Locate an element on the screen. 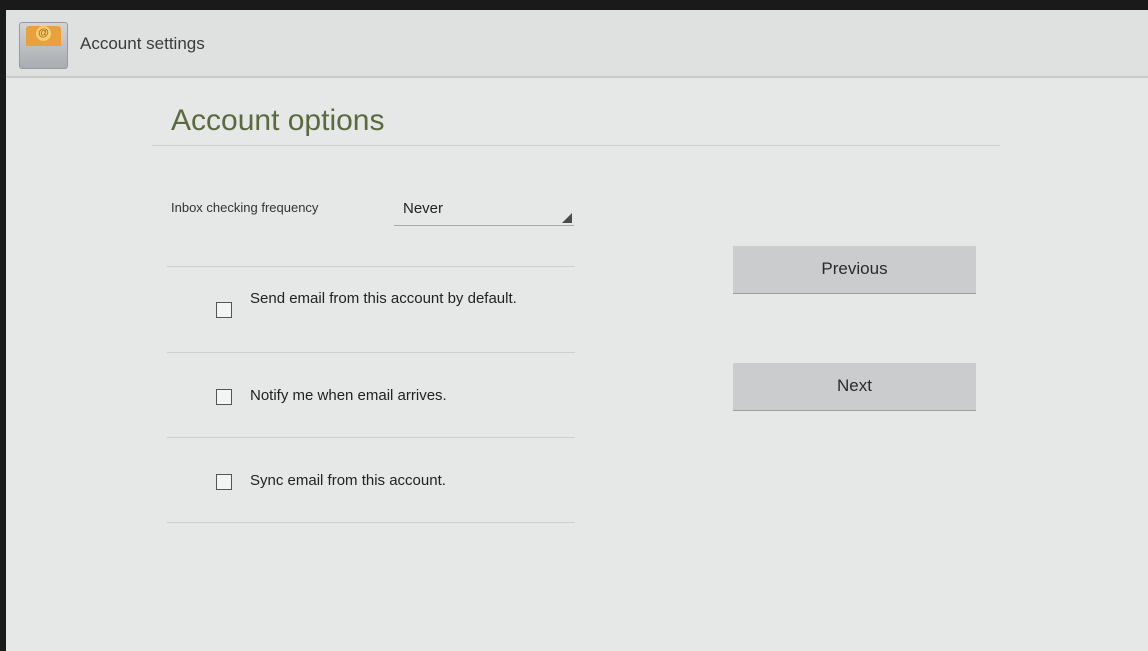 The width and height of the screenshot is (1148, 651). inbox-frequency-spinner: Never is located at coordinates (484, 211).